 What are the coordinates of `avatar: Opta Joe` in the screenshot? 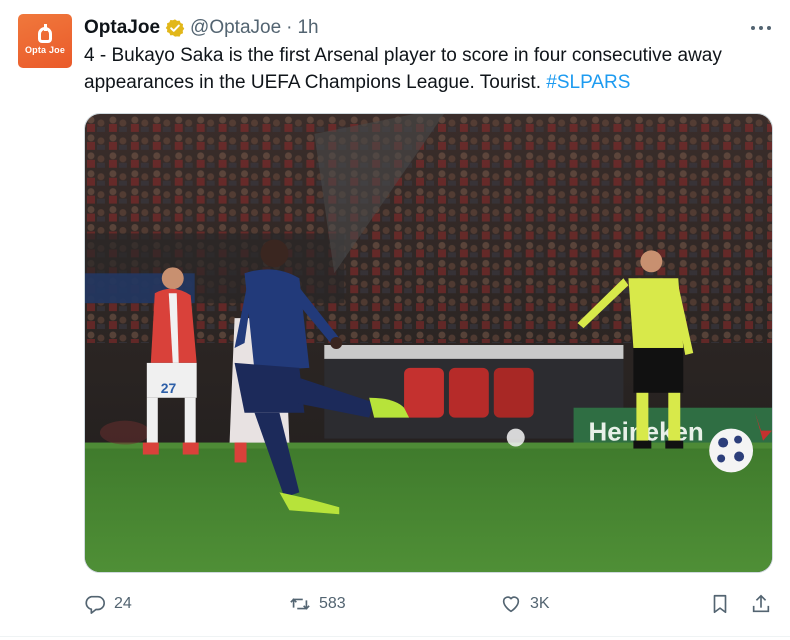 It's located at (45, 41).